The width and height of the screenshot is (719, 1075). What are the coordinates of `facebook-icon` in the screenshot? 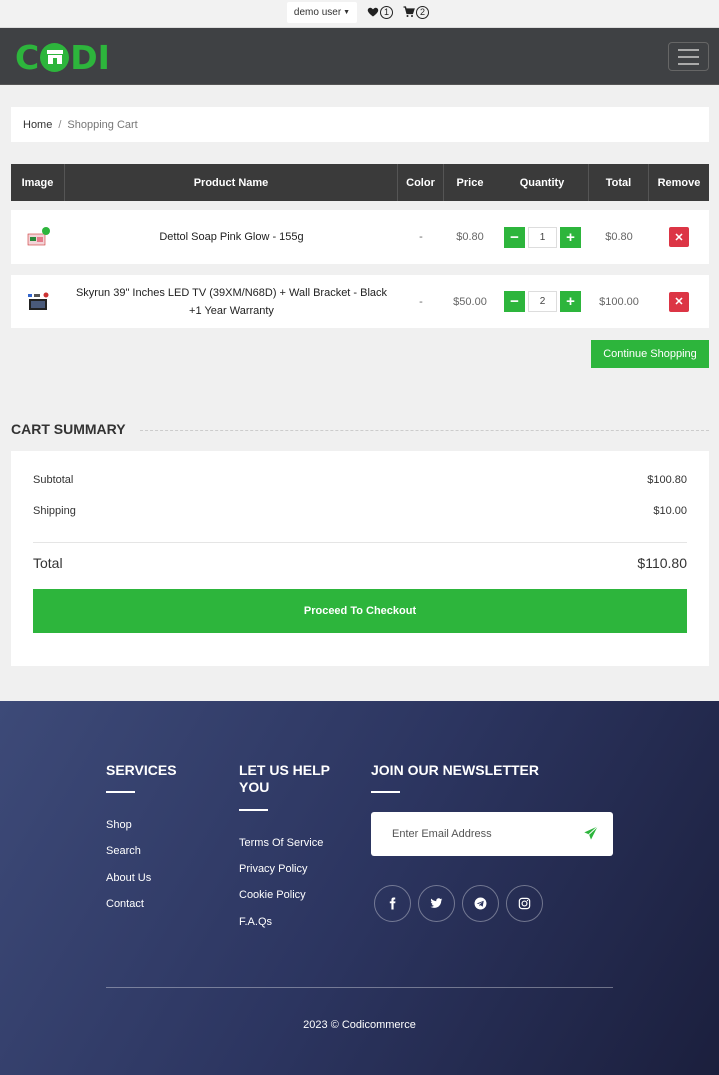 It's located at (392, 903).